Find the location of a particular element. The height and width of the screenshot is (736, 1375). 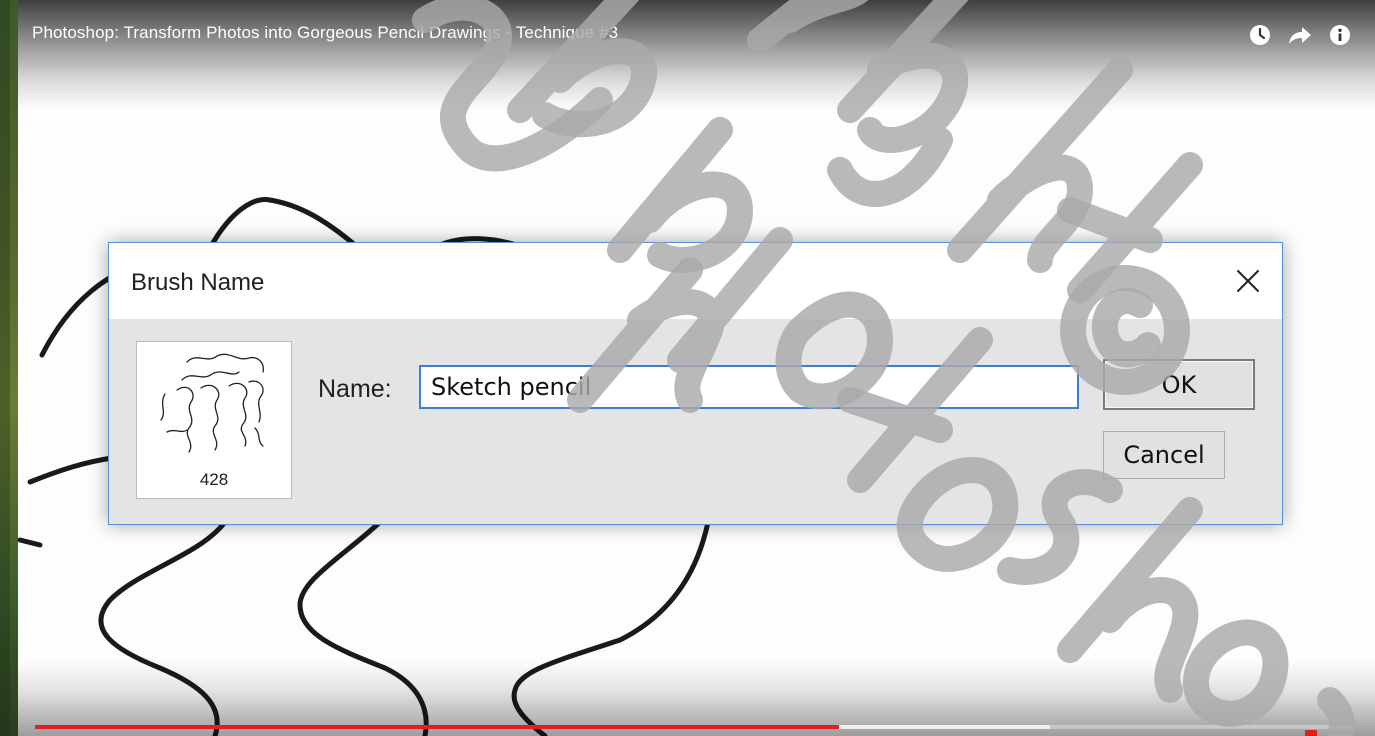

close-button is located at coordinates (1248, 281).